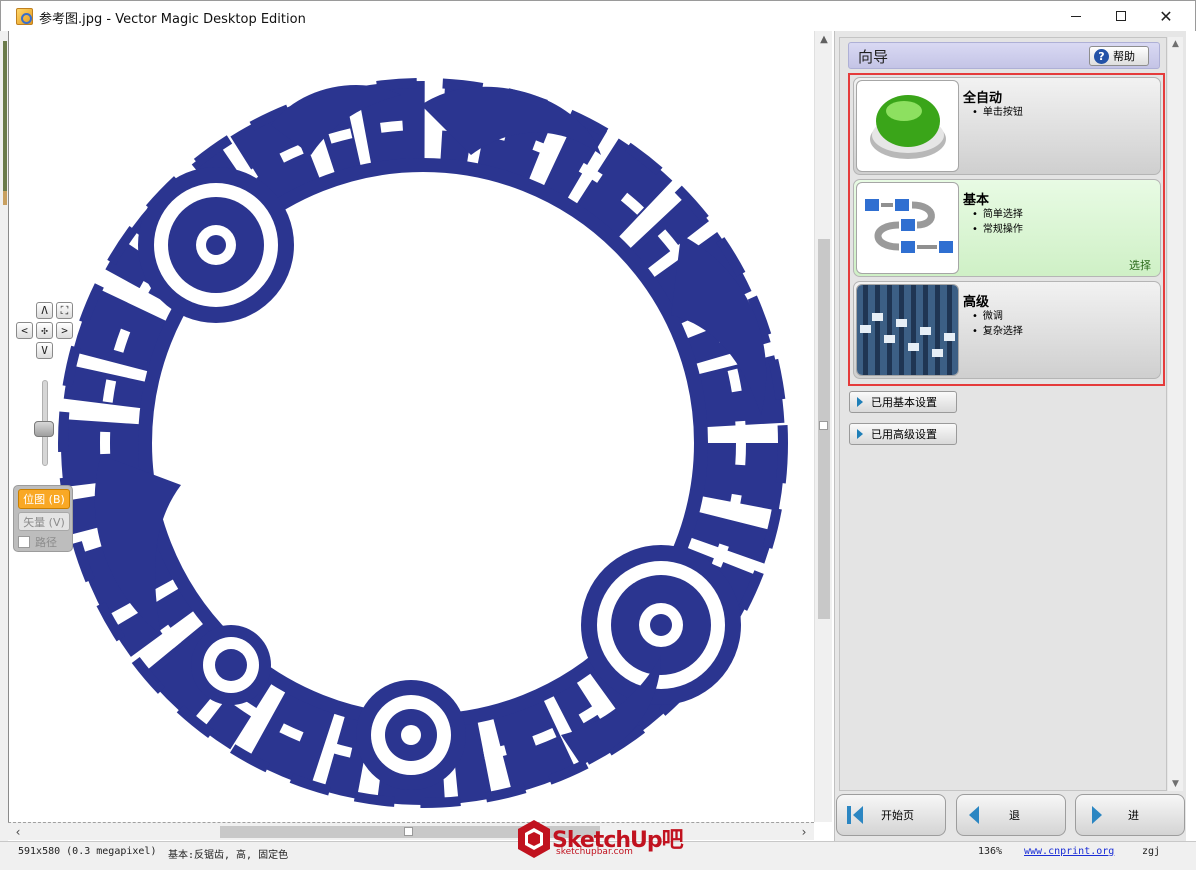 Image resolution: width=1196 pixels, height=870 pixels. What do you see at coordinates (997, 212) in the screenshot?
I see `option-bullet: 简单选择` at bounding box center [997, 212].